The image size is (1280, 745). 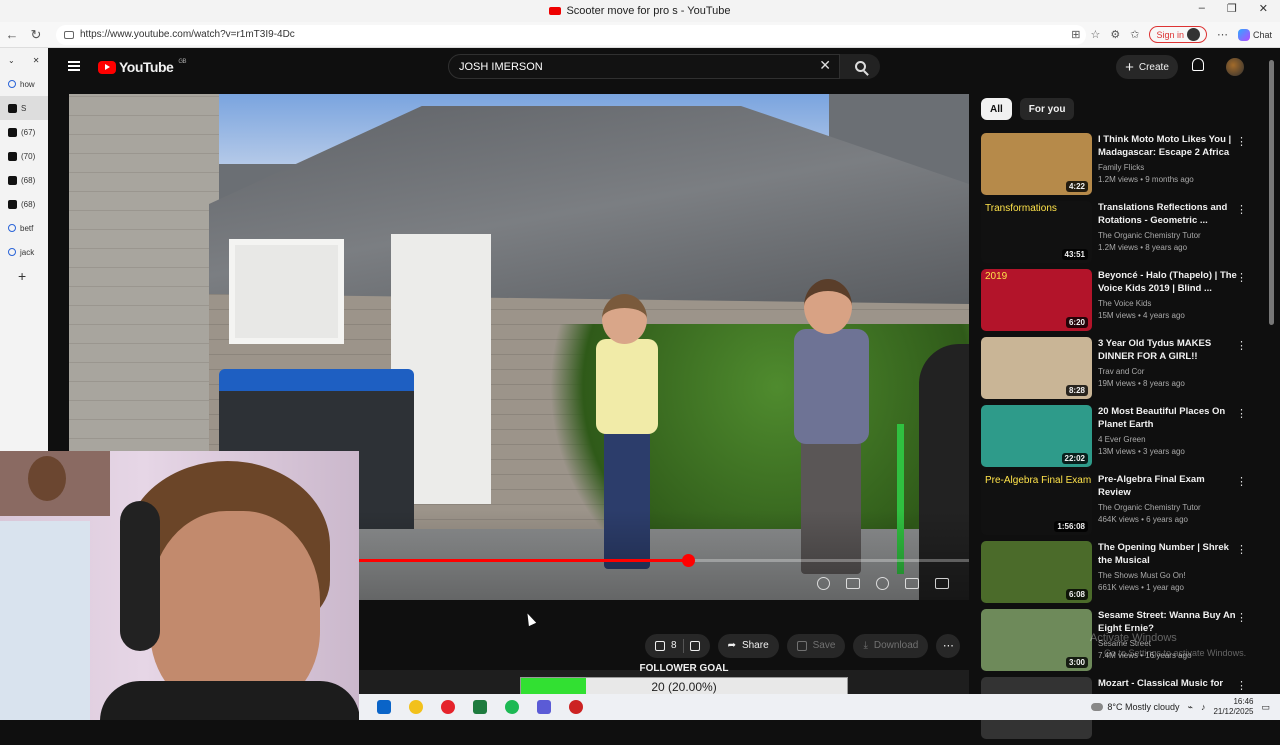 I want to click on weather-widget: 8°C Mostly cloudy, so click(x=1135, y=707).